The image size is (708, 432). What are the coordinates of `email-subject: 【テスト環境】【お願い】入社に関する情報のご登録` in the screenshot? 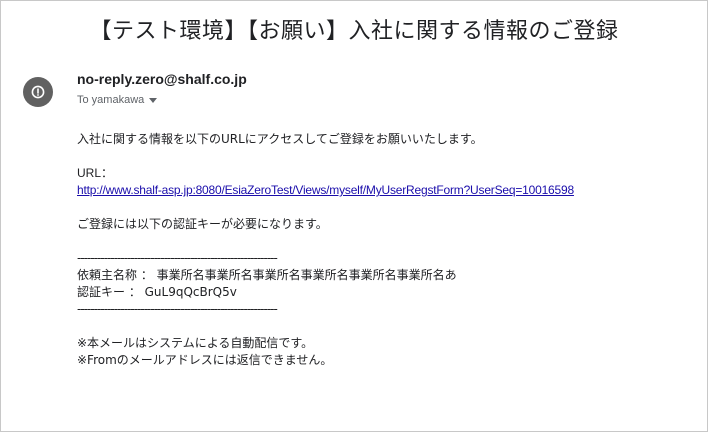 It's located at (354, 31).